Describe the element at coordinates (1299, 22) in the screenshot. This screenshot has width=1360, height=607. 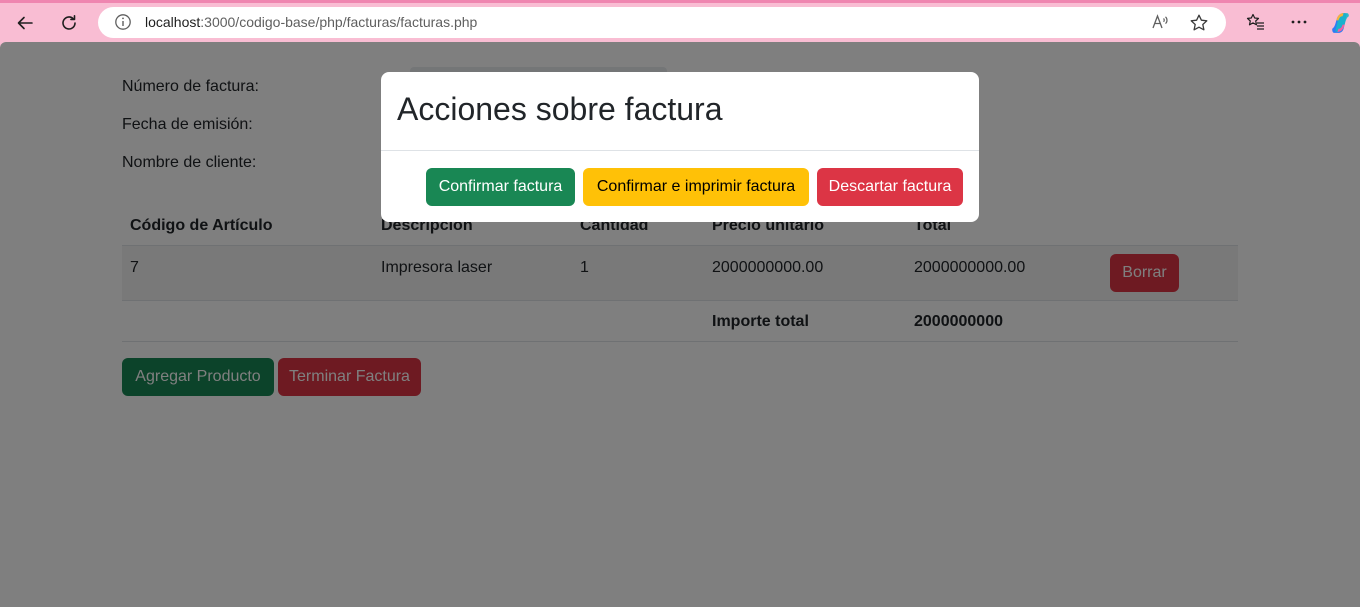
I see `more-options-icon` at that location.